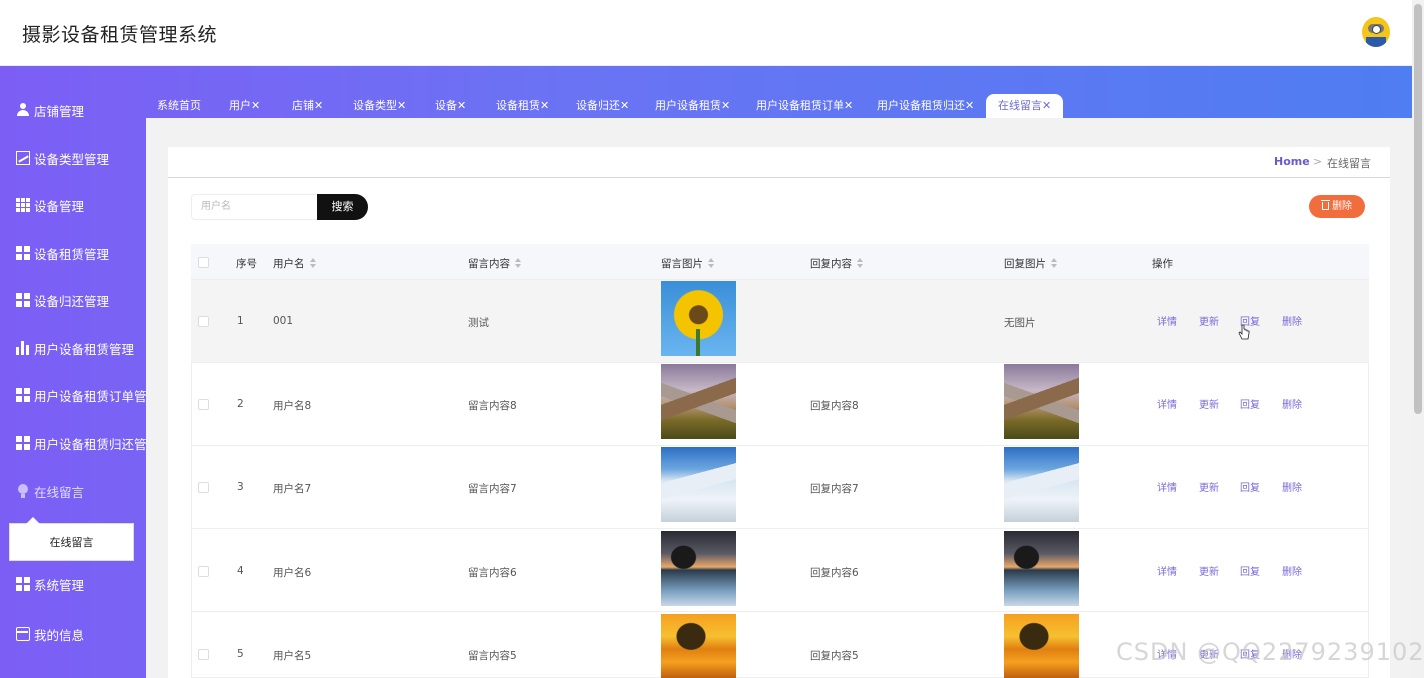 The height and width of the screenshot is (678, 1424). Describe the element at coordinates (1162, 264) in the screenshot. I see `header-actions: 操作` at that location.